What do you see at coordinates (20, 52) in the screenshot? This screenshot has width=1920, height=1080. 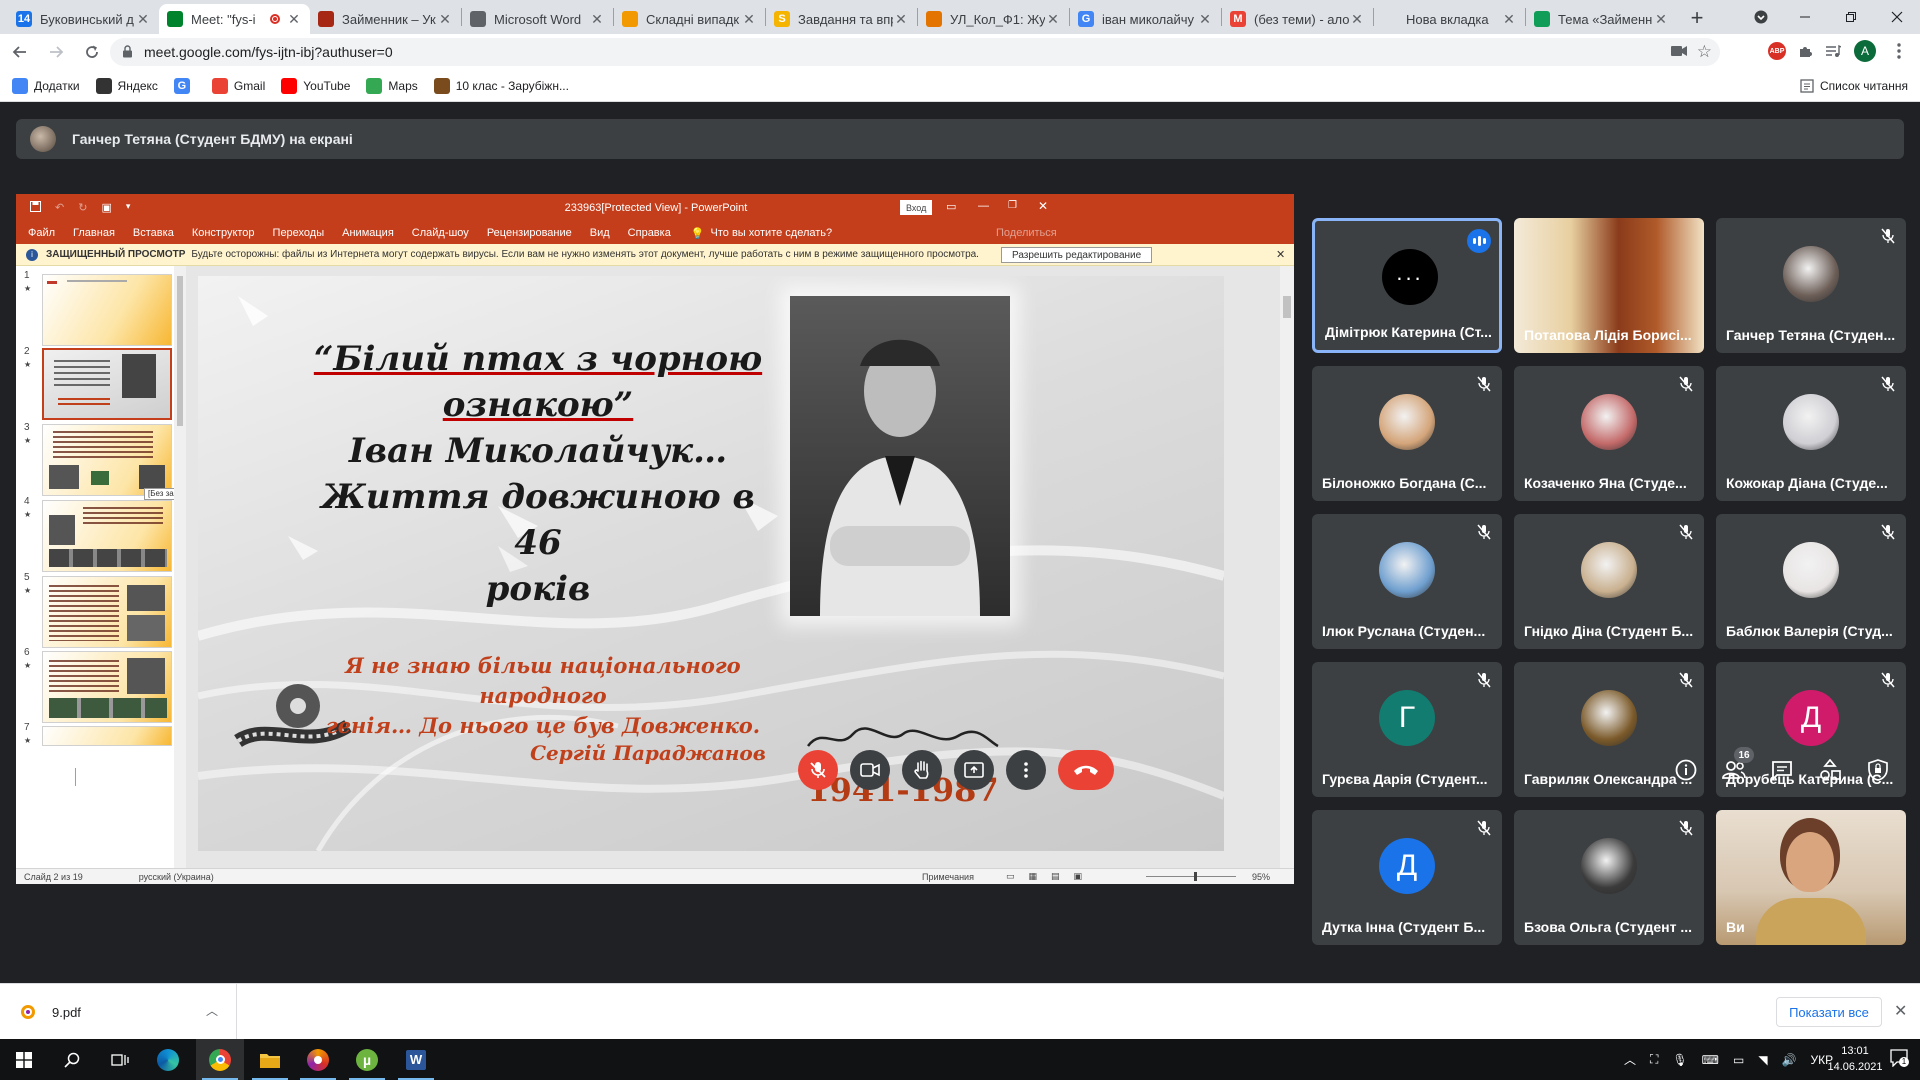 I see `back-button` at bounding box center [20, 52].